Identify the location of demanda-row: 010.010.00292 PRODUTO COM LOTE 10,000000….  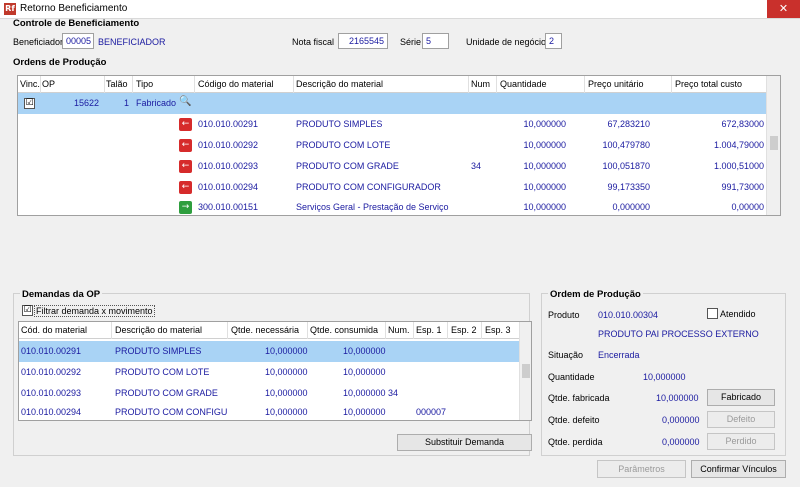
(269, 372).